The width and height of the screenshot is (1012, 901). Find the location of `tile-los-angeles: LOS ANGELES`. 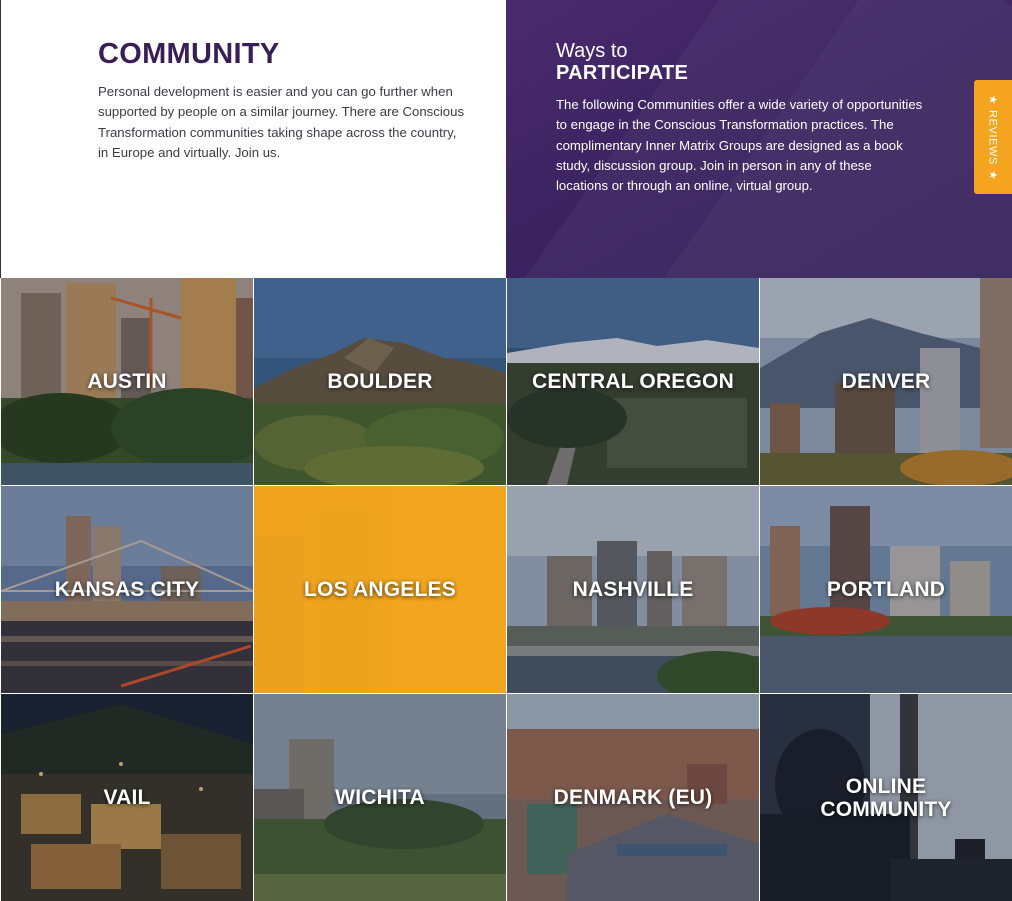

tile-los-angeles: LOS ANGELES is located at coordinates (380, 589).